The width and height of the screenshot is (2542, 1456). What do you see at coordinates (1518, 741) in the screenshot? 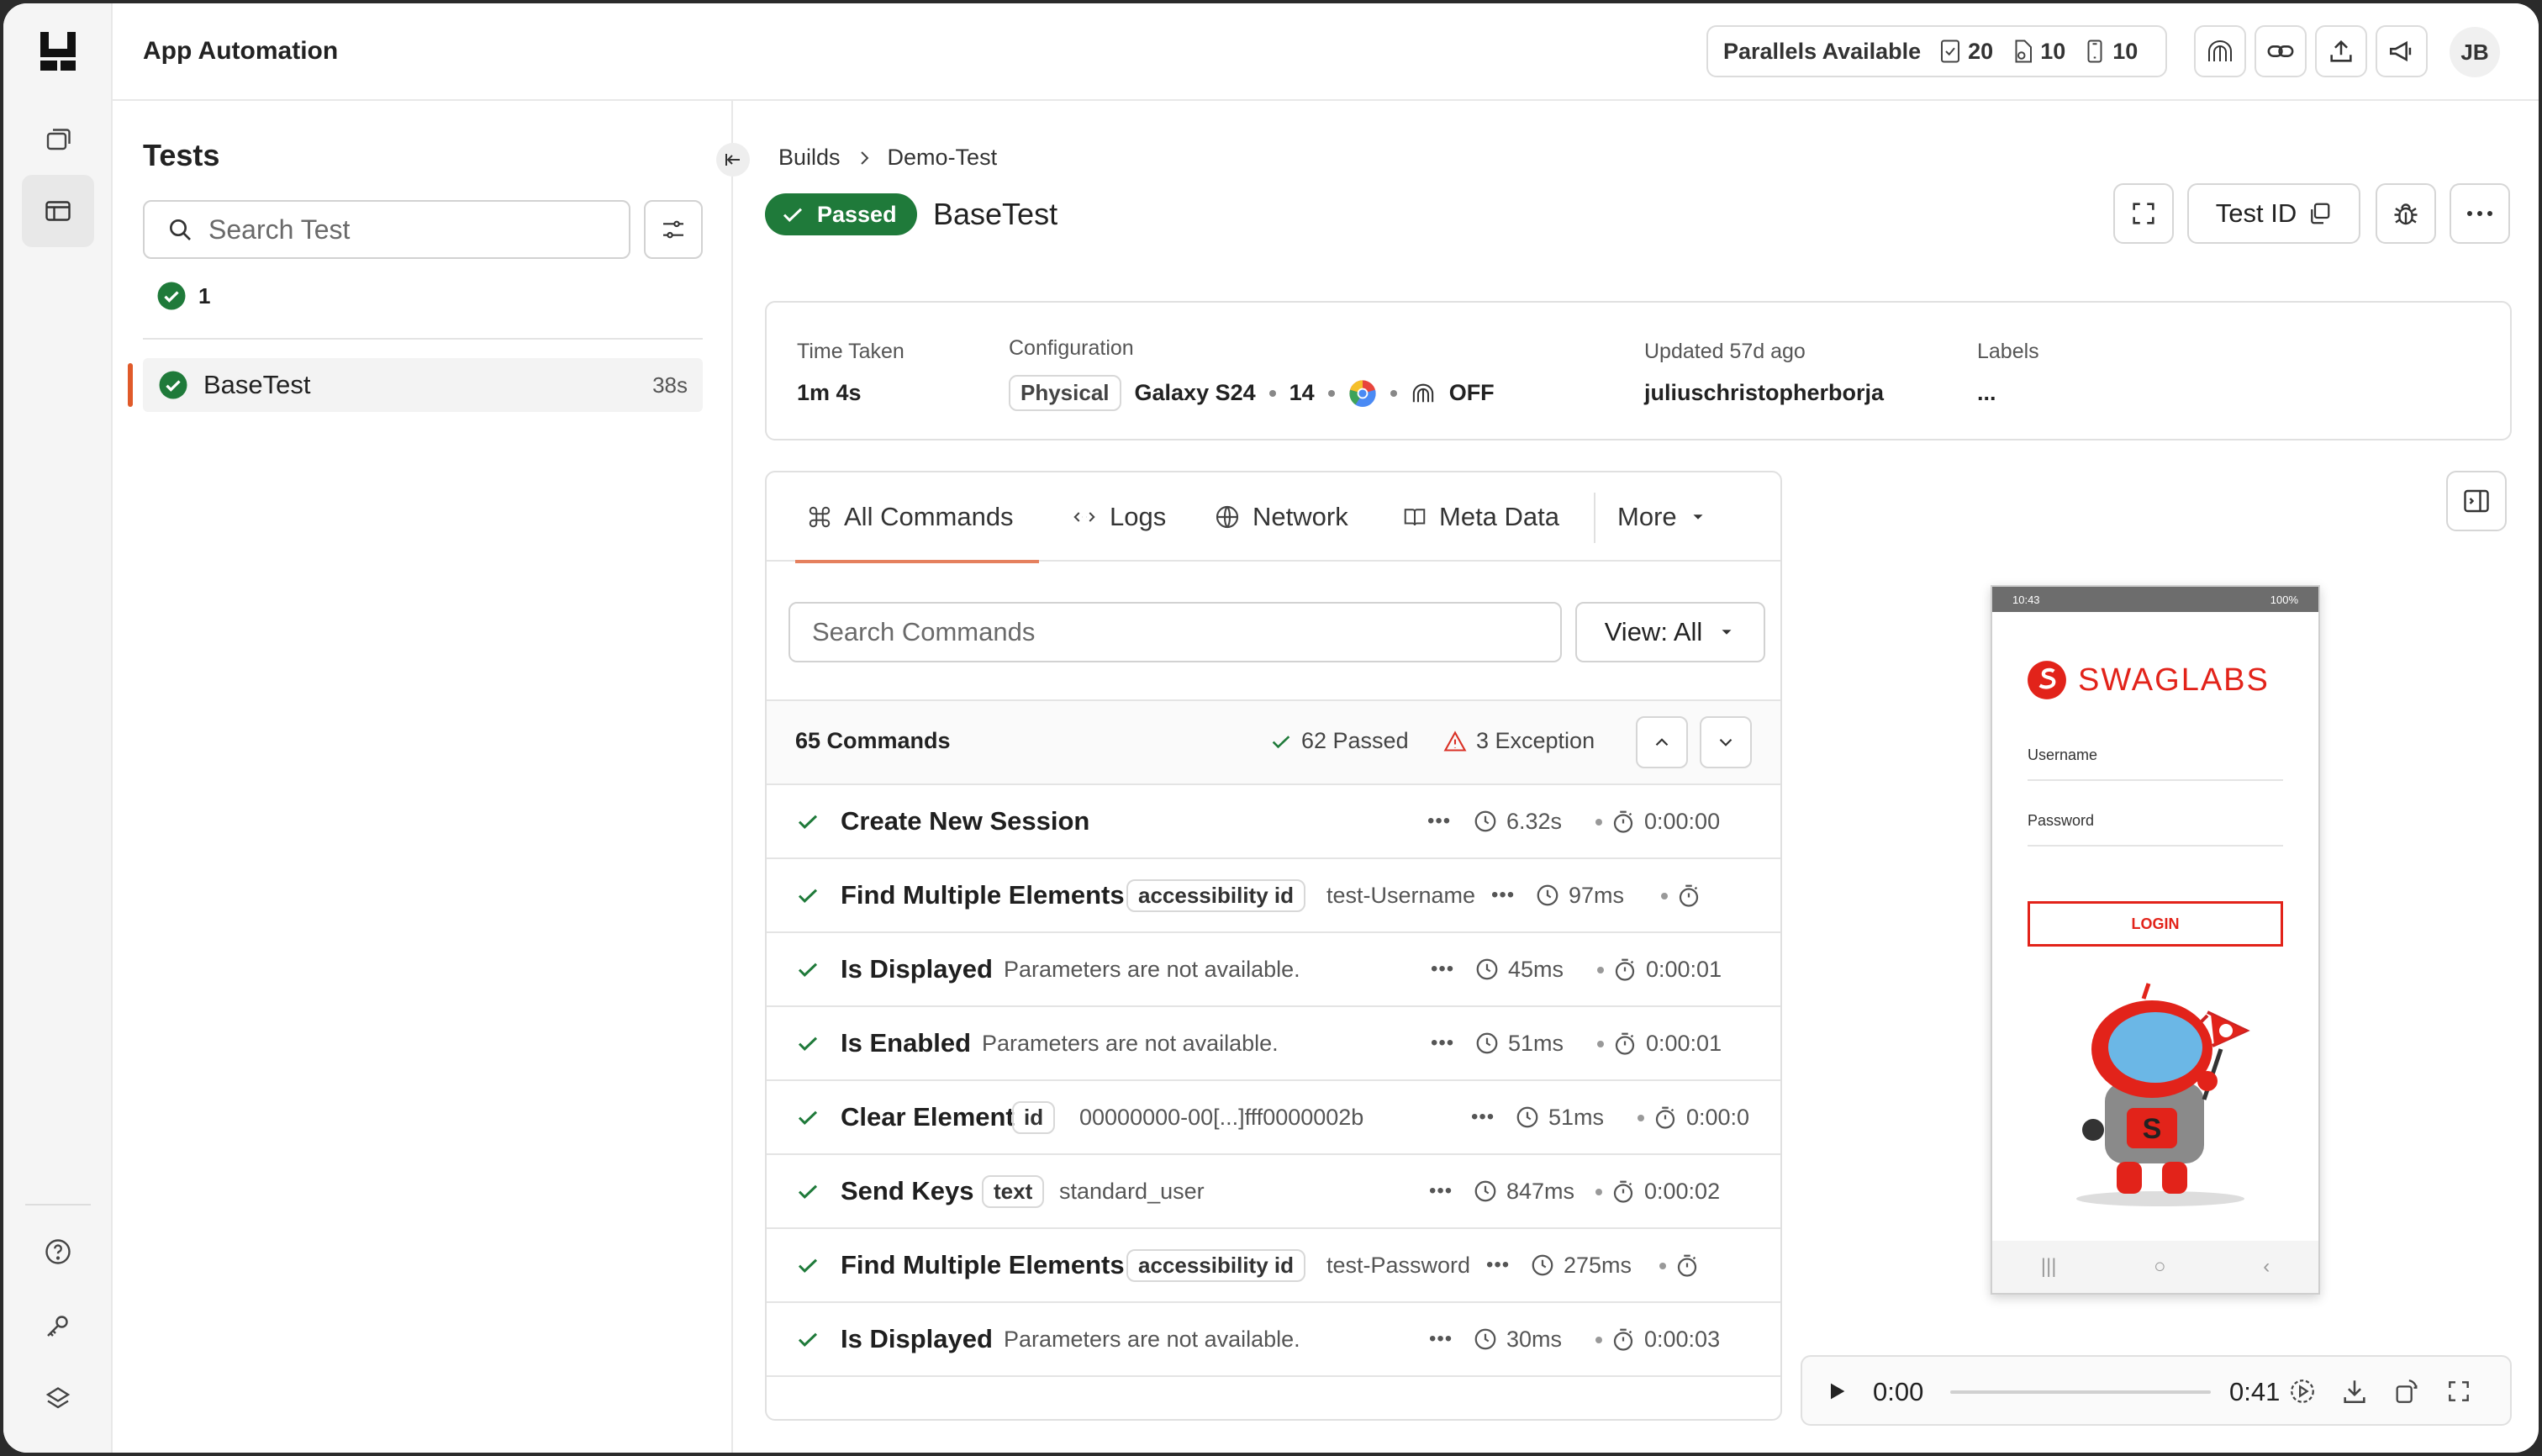
I see `exception-count: 3 Exception` at bounding box center [1518, 741].